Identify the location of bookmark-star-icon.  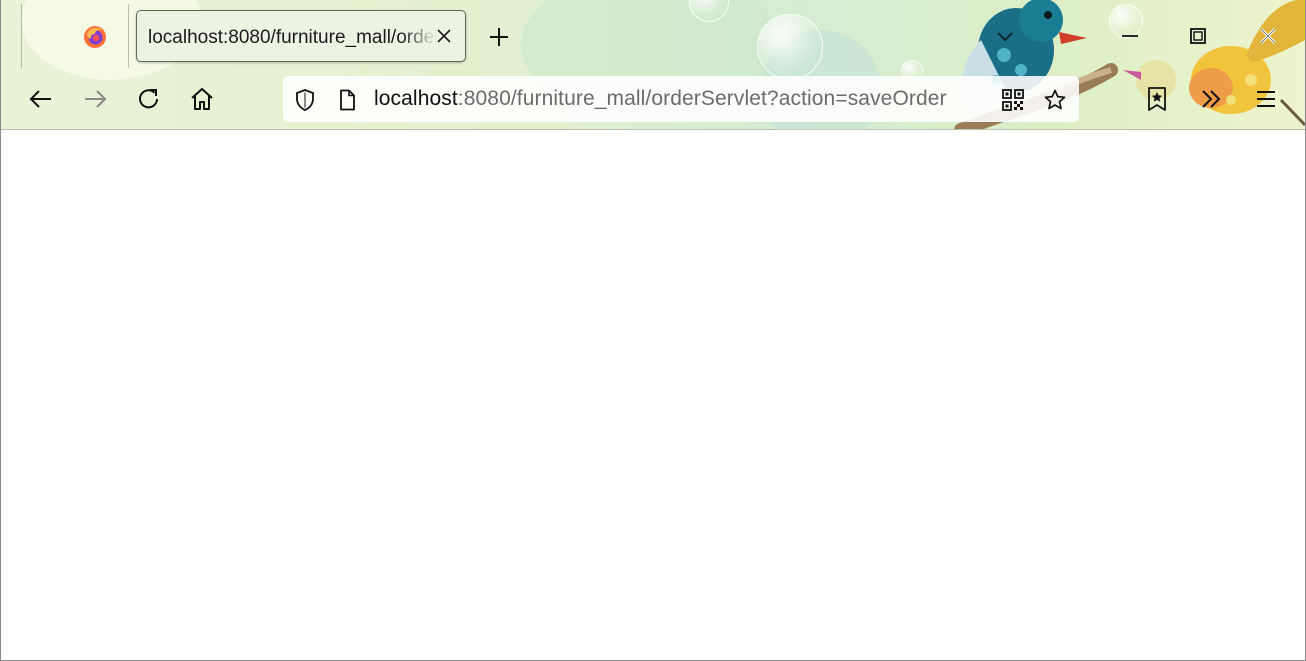
(1157, 99).